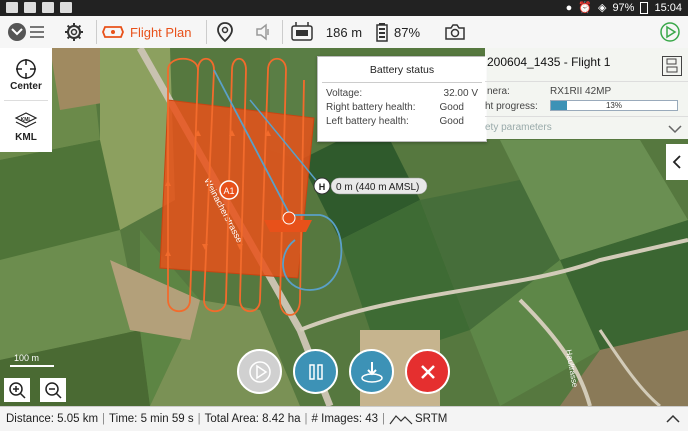  I want to click on remote-controller-icon, so click(302, 31).